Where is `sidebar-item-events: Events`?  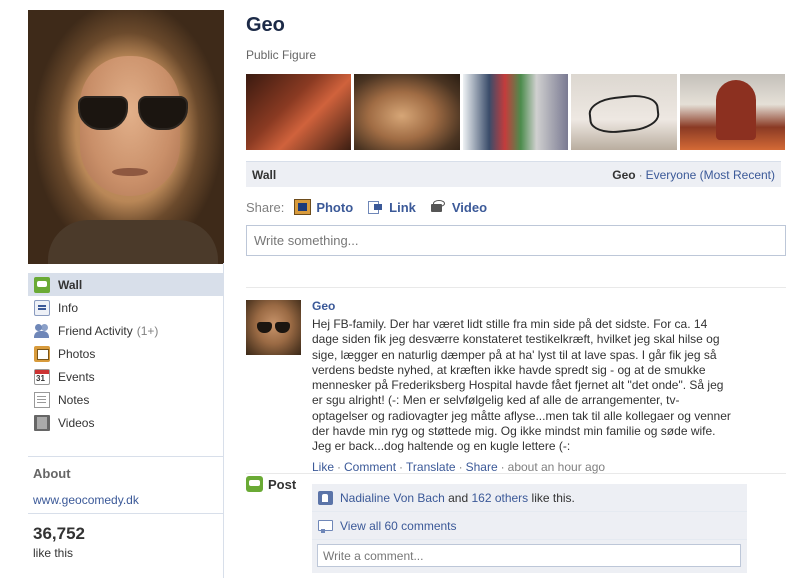
sidebar-item-events: Events is located at coordinates (125, 376).